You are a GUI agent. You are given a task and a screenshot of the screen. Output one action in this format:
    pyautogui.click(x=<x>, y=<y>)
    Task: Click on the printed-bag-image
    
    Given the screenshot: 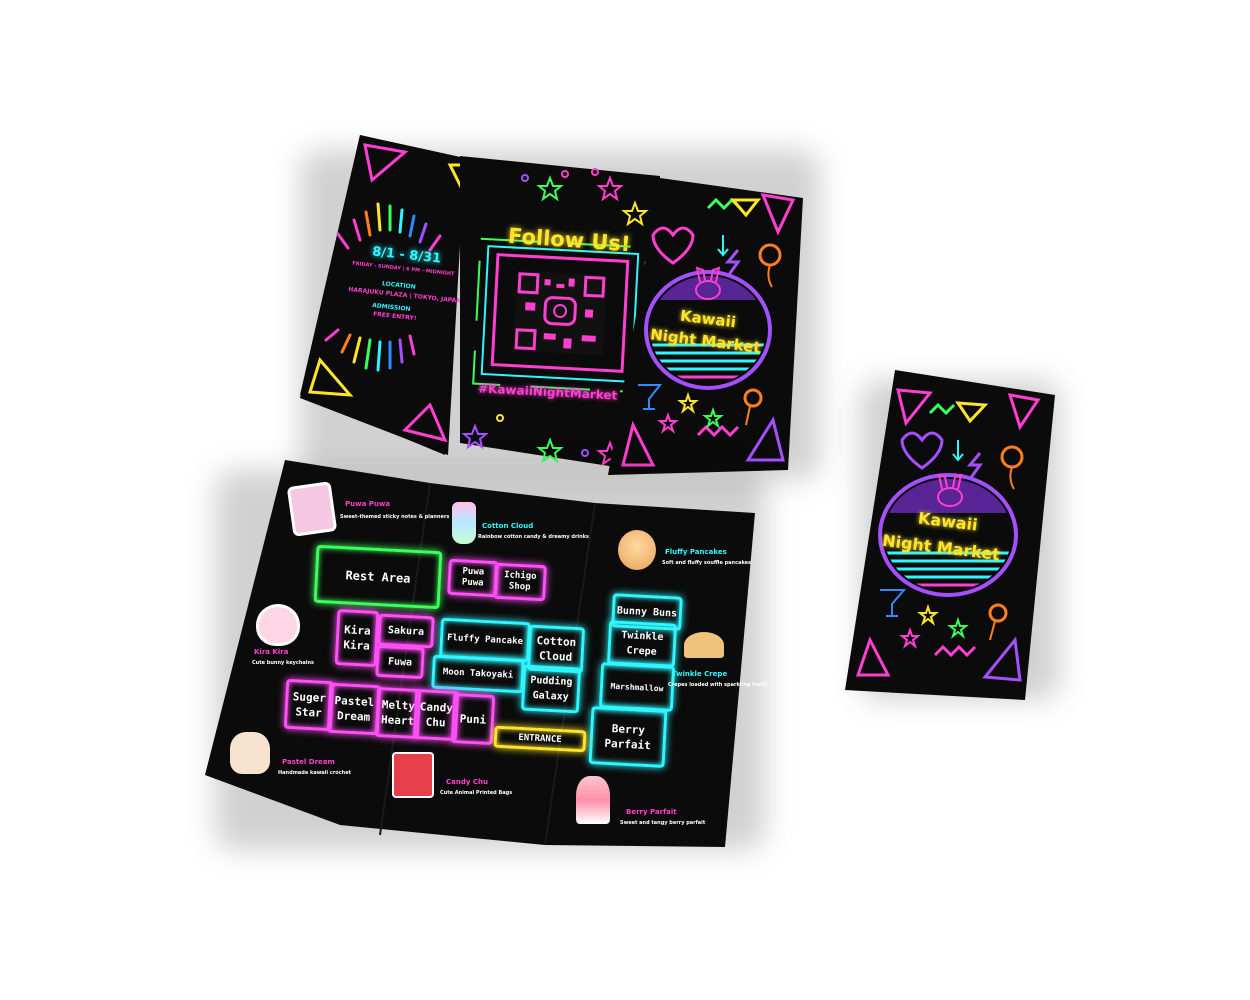 What is the action you would take?
    pyautogui.click(x=413, y=775)
    